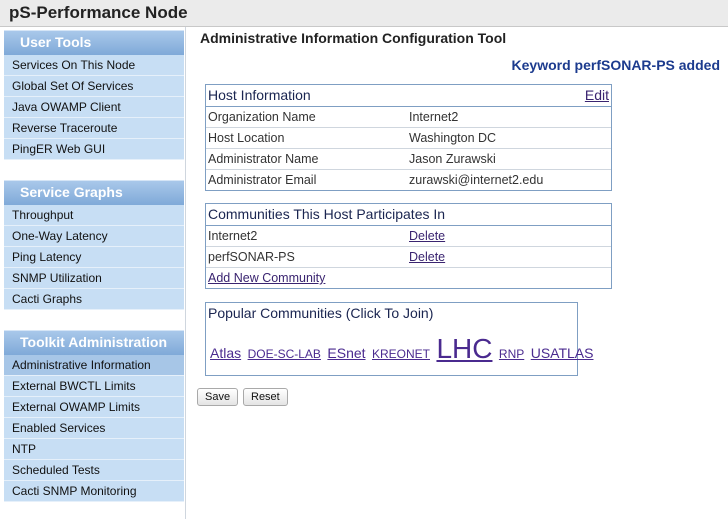 Image resolution: width=728 pixels, height=519 pixels. Describe the element at coordinates (597, 95) in the screenshot. I see `edit-host-info-link: Edit` at that location.